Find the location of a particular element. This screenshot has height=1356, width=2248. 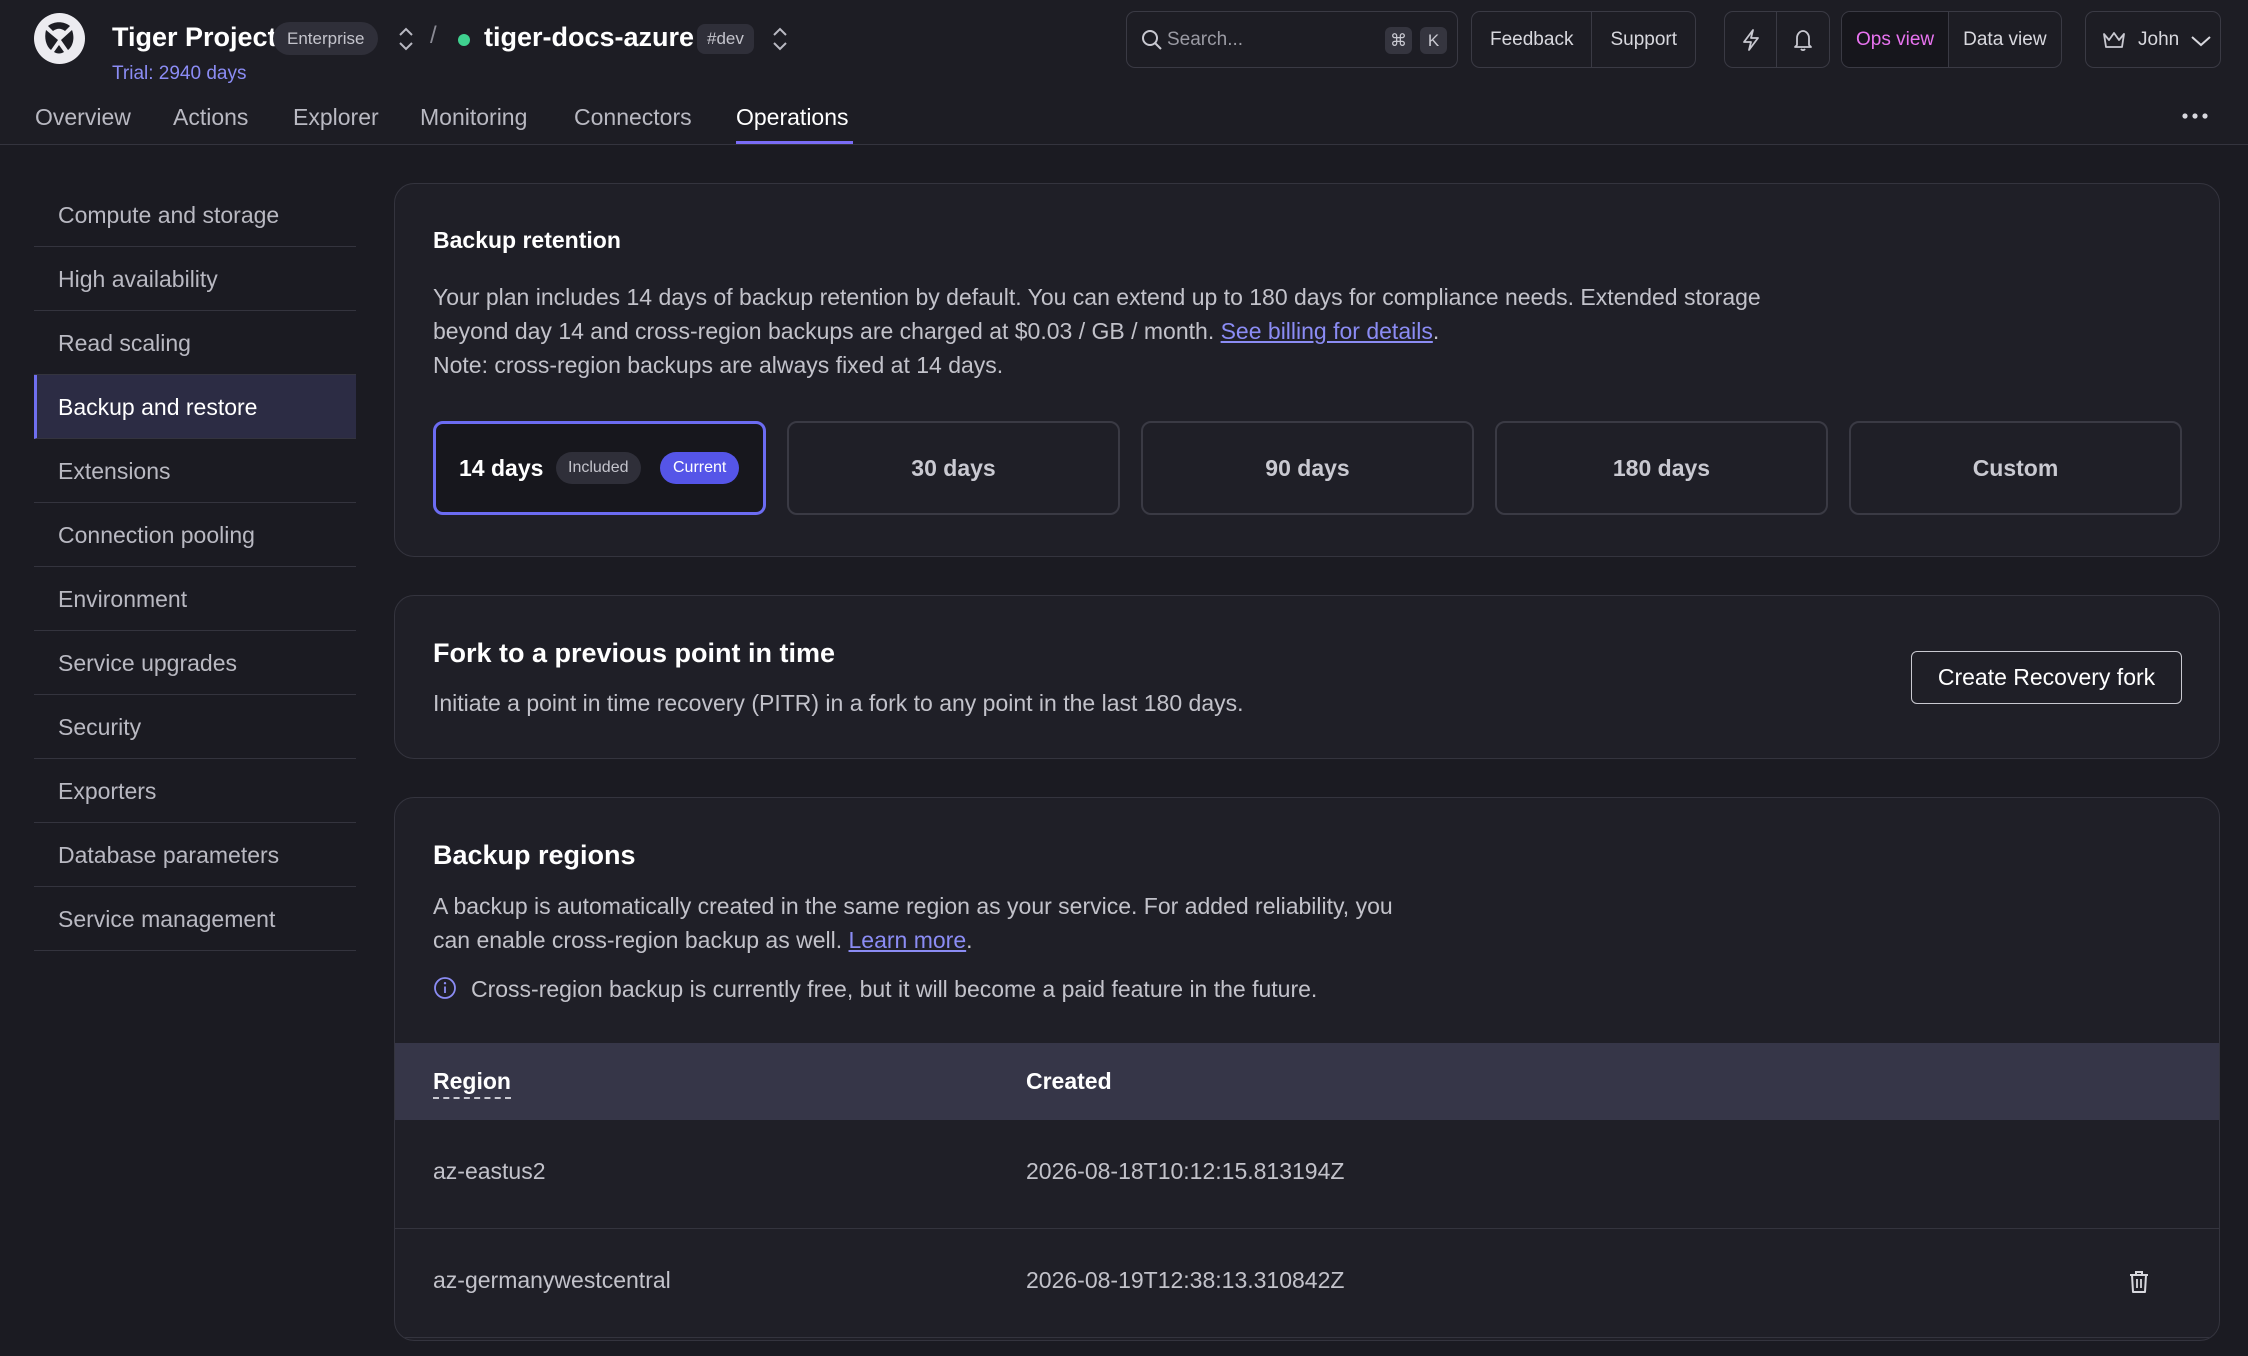

tab-overview: Overview is located at coordinates (83, 124).